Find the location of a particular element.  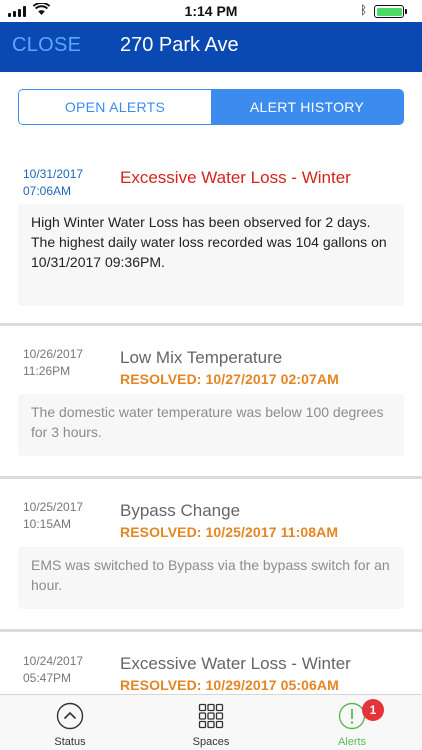

status-time: 1:14 PM is located at coordinates (211, 11).